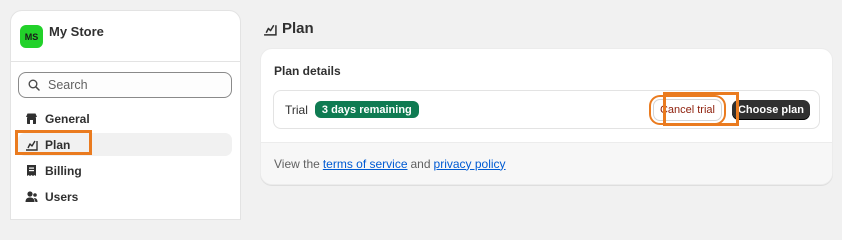 The width and height of the screenshot is (842, 240). What do you see at coordinates (687, 109) in the screenshot?
I see `cancel-trial-button: Cancel trial` at bounding box center [687, 109].